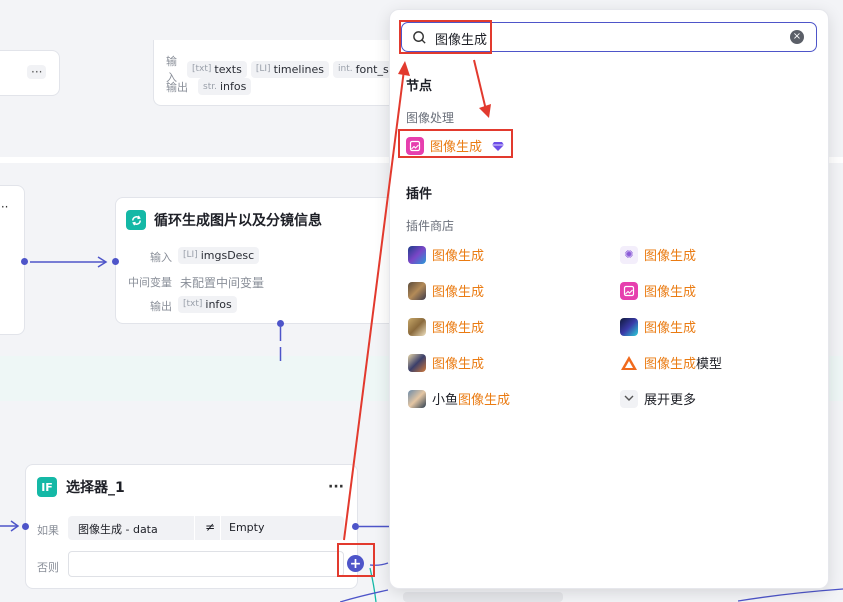 This screenshot has height=602, width=843. I want to click on section-plugins: 插件, so click(419, 194).